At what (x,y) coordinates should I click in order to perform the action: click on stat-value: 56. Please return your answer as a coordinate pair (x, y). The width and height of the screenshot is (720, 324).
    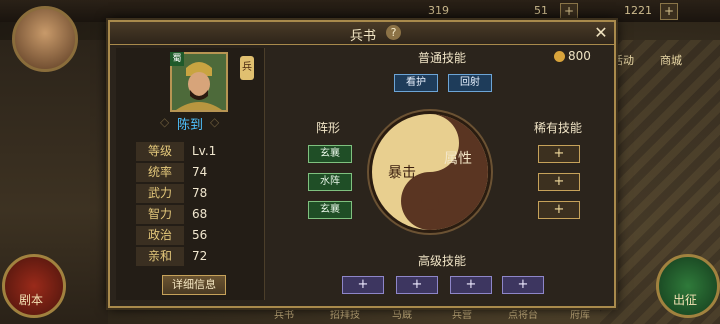
    Looking at the image, I should click on (200, 235).